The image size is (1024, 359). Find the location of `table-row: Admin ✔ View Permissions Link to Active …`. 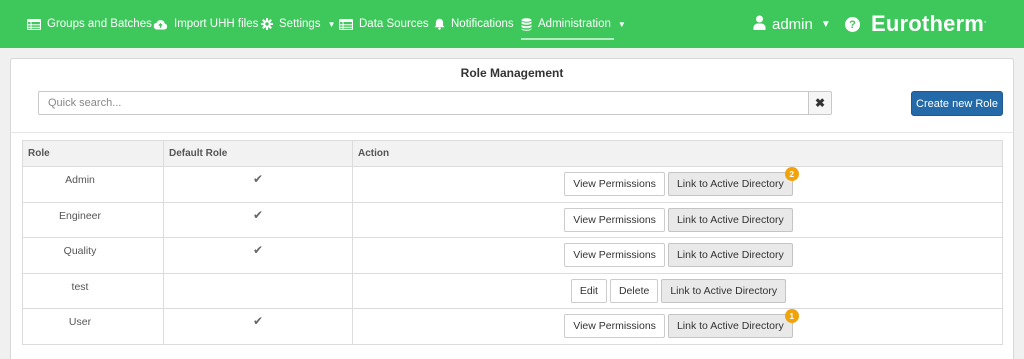

table-row: Admin ✔ View Permissions Link to Active … is located at coordinates (512, 184).